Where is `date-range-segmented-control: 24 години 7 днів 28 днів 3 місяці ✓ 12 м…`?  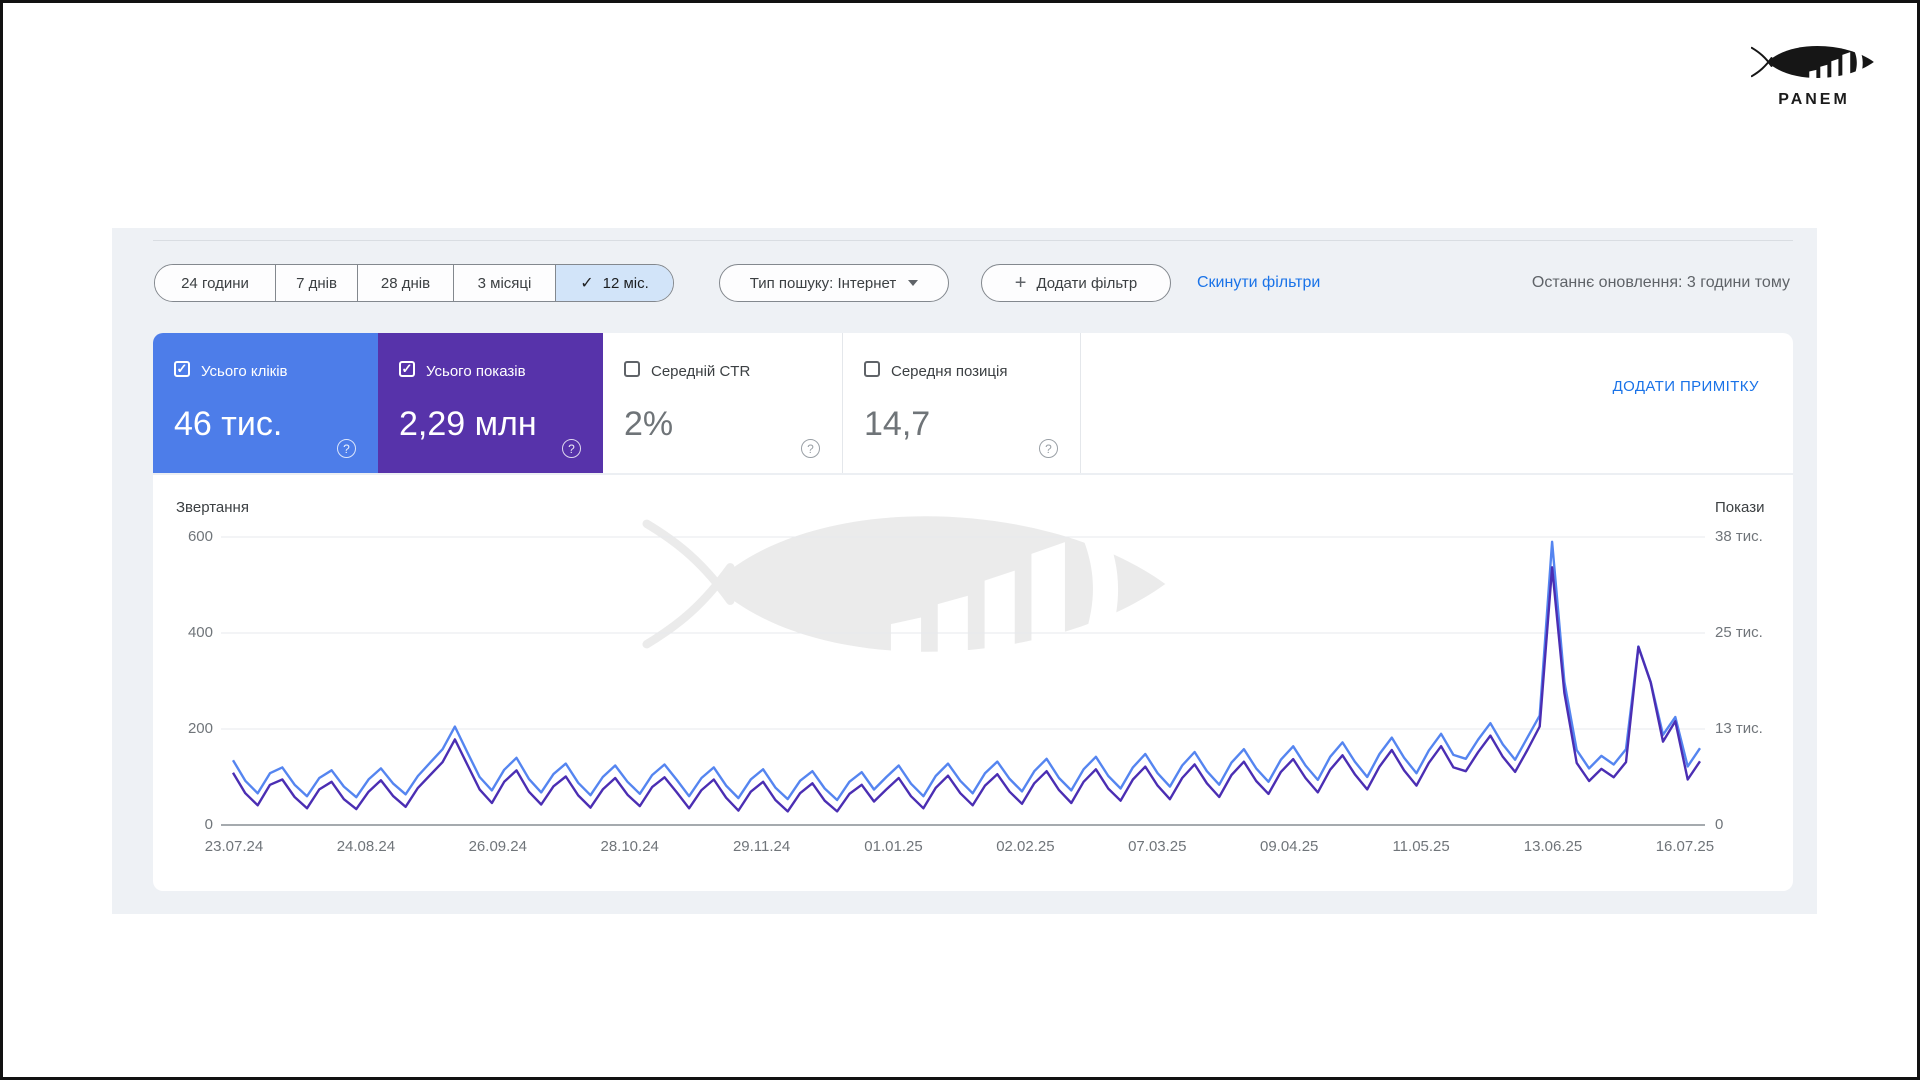 date-range-segmented-control: 24 години 7 днів 28 днів 3 місяці ✓ 12 м… is located at coordinates (414, 283).